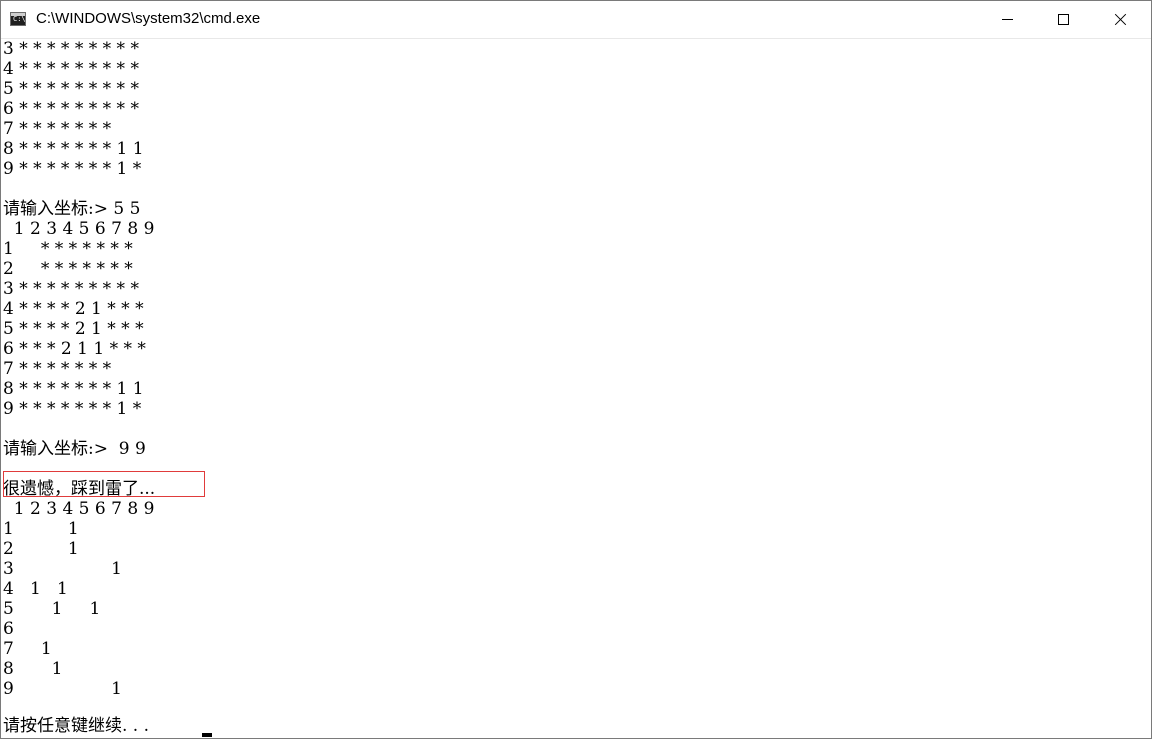 The image size is (1152, 739). Describe the element at coordinates (18, 19) in the screenshot. I see `cmd-icon: C:\` at that location.